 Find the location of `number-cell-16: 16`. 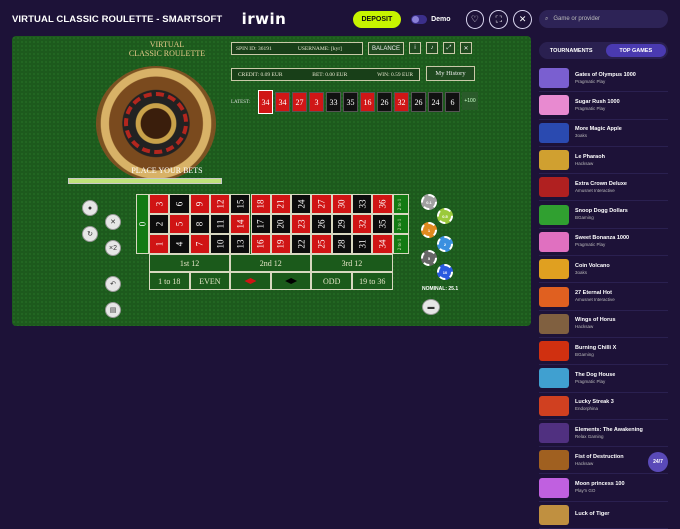

number-cell-16: 16 is located at coordinates (260, 244).